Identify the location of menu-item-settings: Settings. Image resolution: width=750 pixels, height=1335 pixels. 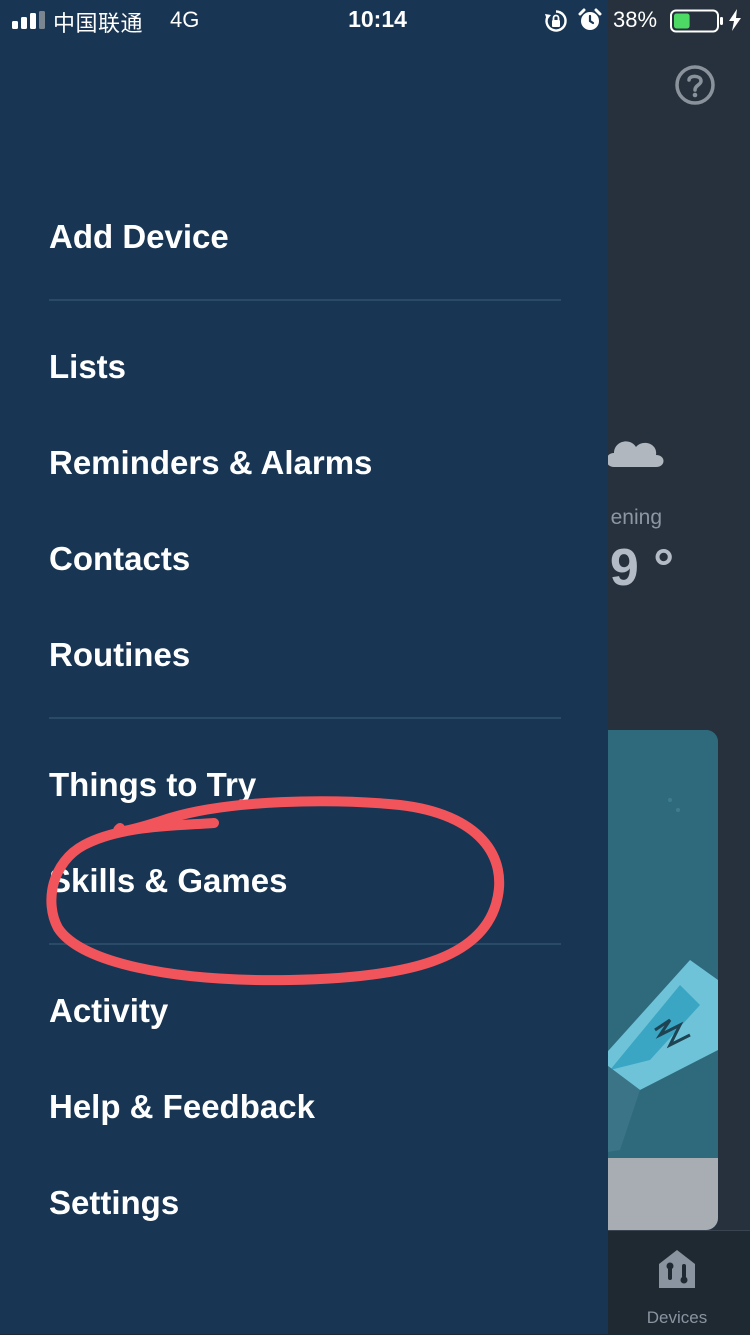
(114, 1203).